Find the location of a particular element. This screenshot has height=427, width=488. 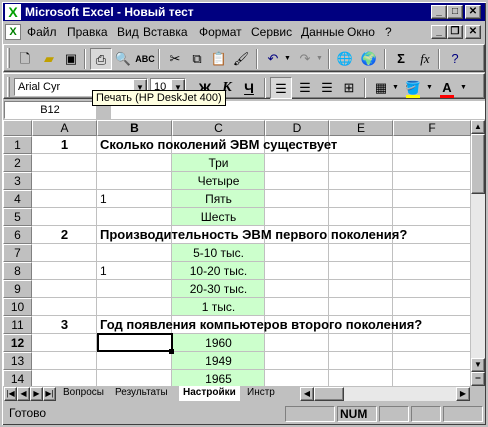

row-header: 11 is located at coordinates (17, 325).